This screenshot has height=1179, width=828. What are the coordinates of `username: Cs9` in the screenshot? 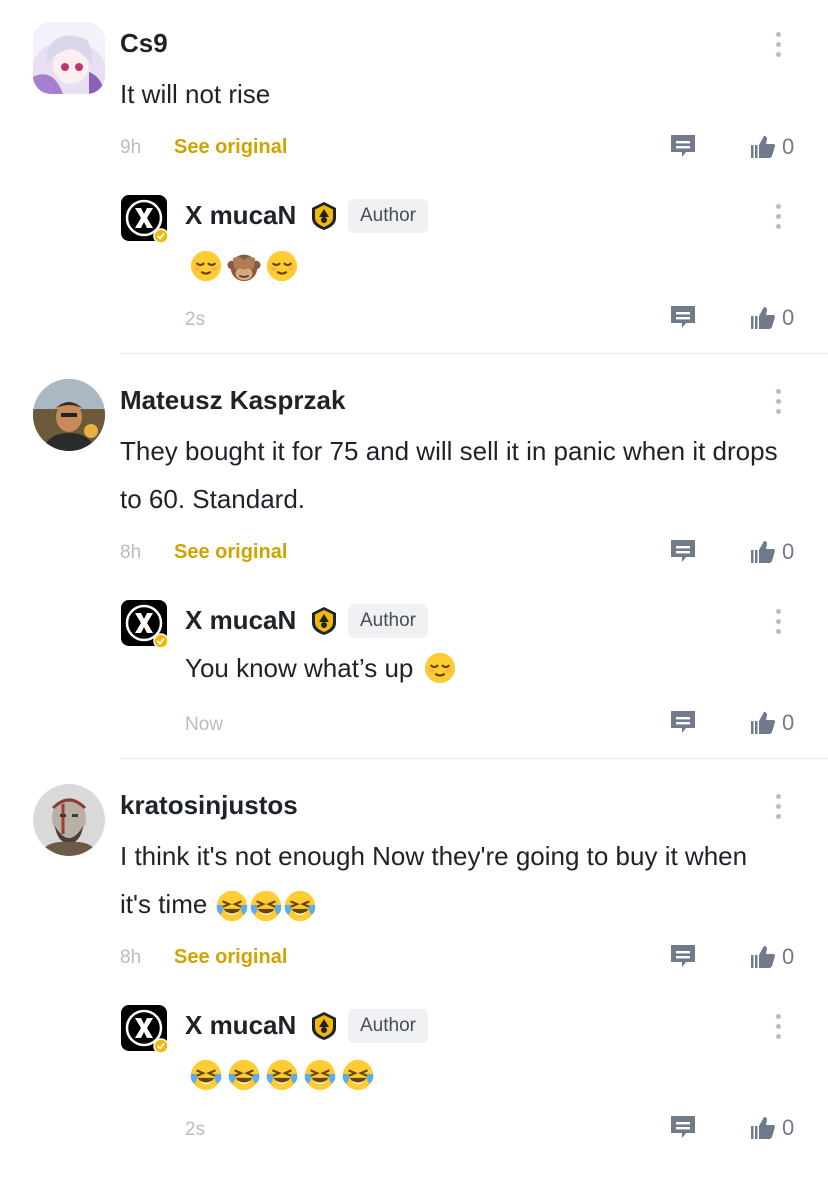 It's located at (144, 43).